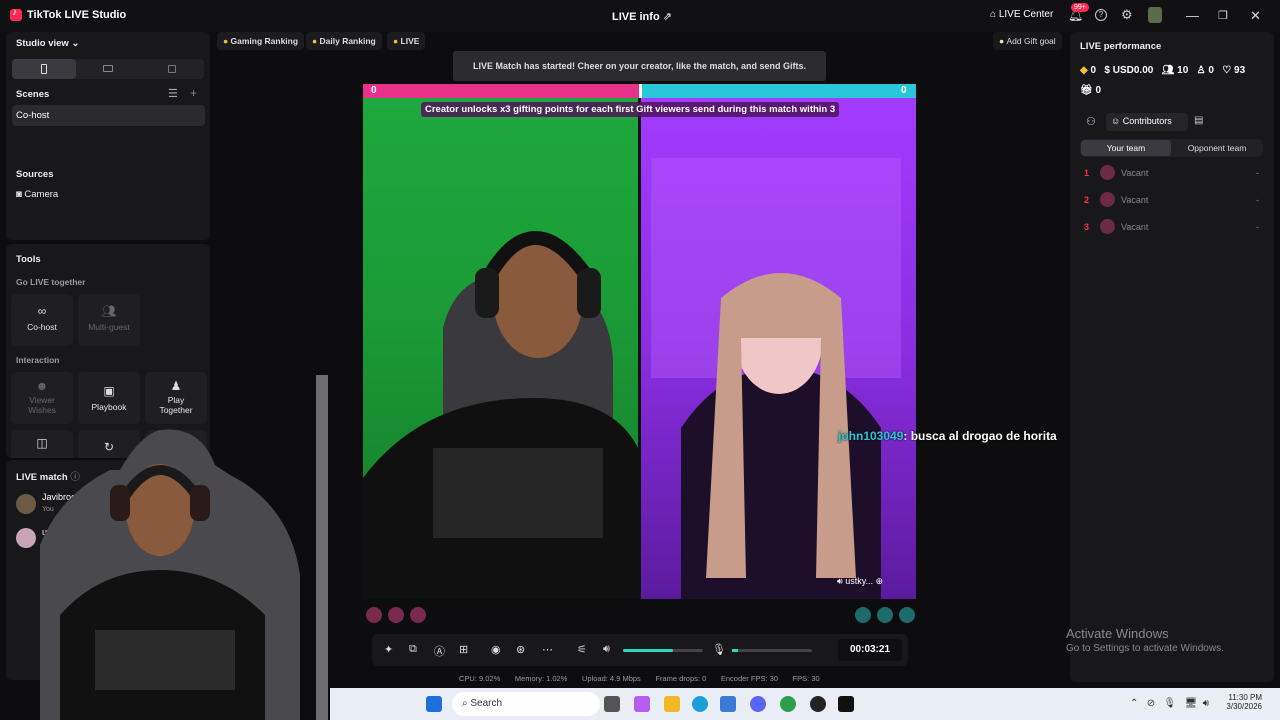 This screenshot has width=1280, height=720. I want to click on speaker-icon: 🔊︎, so click(840, 581).